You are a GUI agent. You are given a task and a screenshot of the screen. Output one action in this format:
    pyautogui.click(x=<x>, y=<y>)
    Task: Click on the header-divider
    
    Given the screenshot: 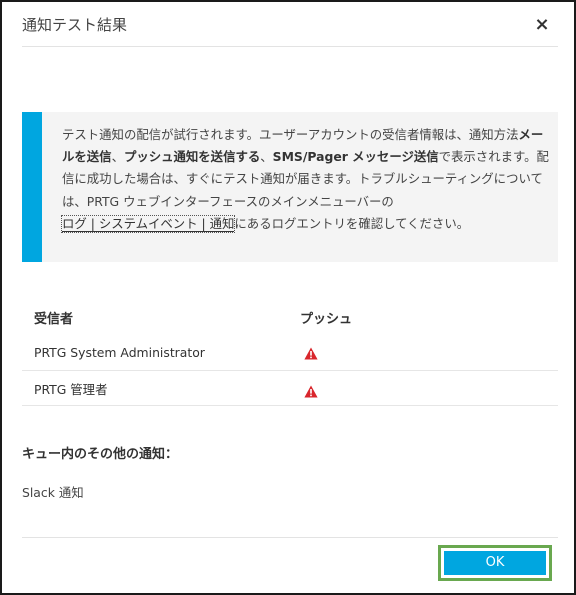 What is the action you would take?
    pyautogui.click(x=290, y=46)
    